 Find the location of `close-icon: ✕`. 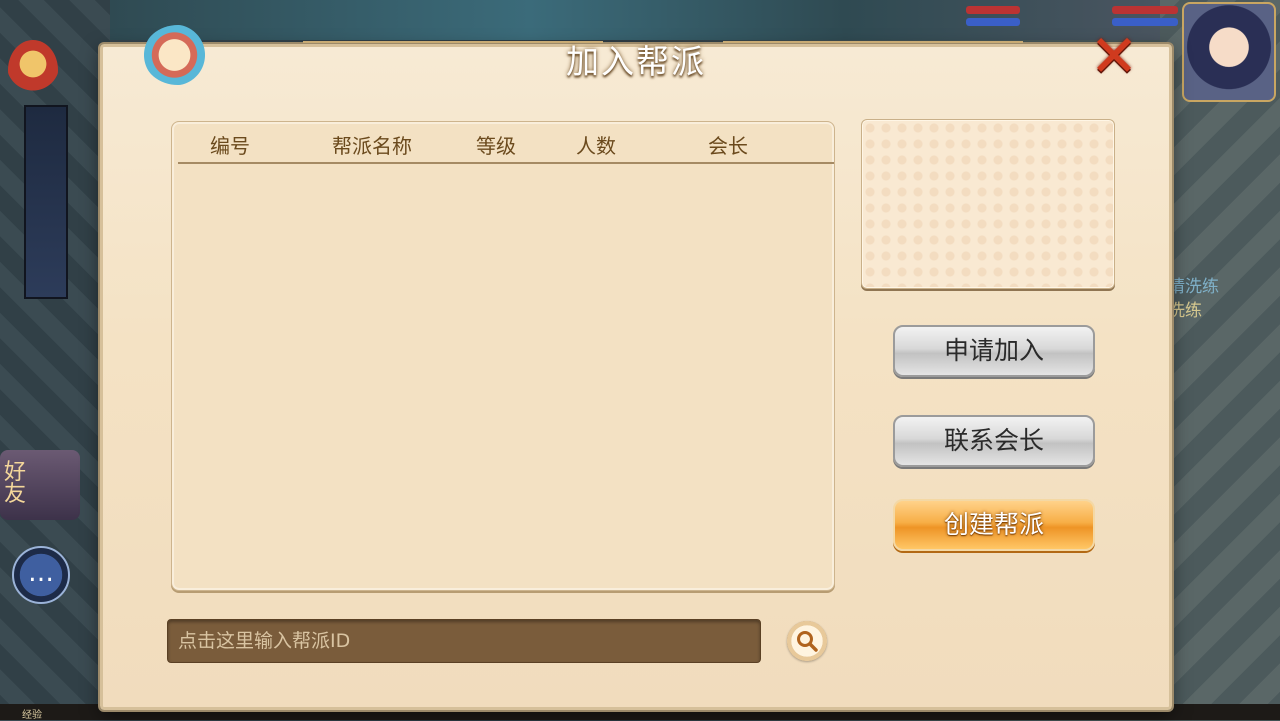

close-icon: ✕ is located at coordinates (1114, 56).